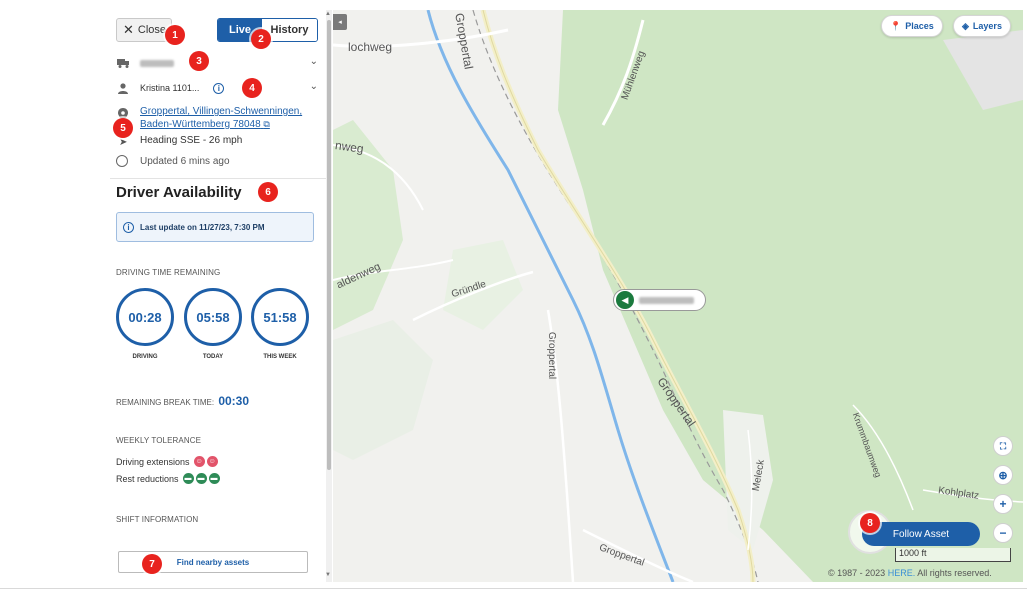 Image resolution: width=1027 pixels, height=596 pixels. Describe the element at coordinates (123, 128) in the screenshot. I see `annotation-badge: 5` at that location.